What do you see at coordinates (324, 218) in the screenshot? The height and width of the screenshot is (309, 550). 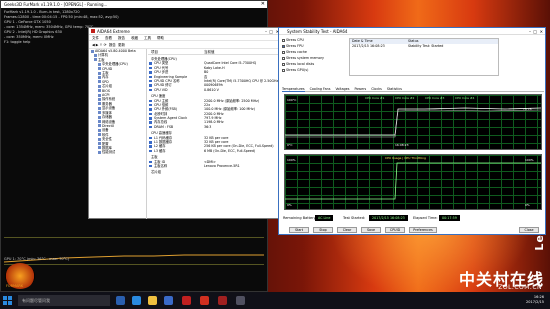 I see `battery-value: AC Line` at bounding box center [324, 218].